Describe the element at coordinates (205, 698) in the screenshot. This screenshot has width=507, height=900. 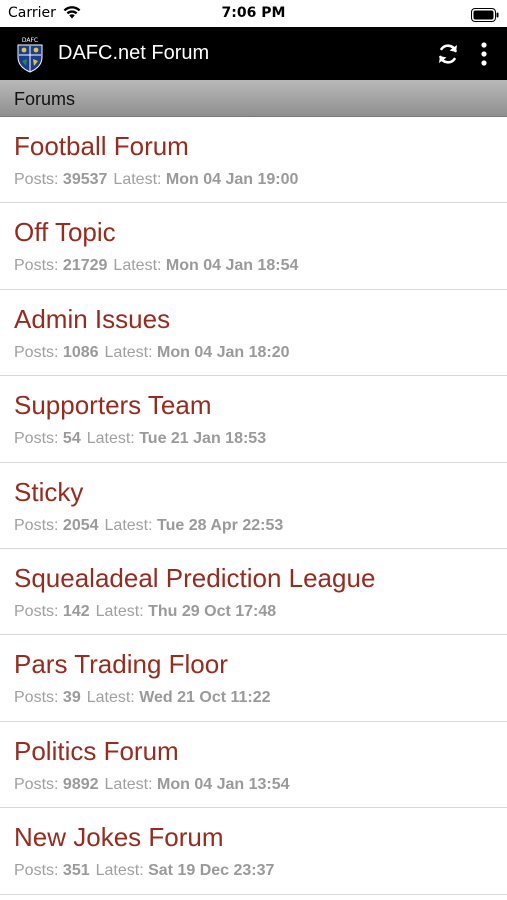
I see `latest-timestamp: Wed 21 Oct 11:22` at that location.